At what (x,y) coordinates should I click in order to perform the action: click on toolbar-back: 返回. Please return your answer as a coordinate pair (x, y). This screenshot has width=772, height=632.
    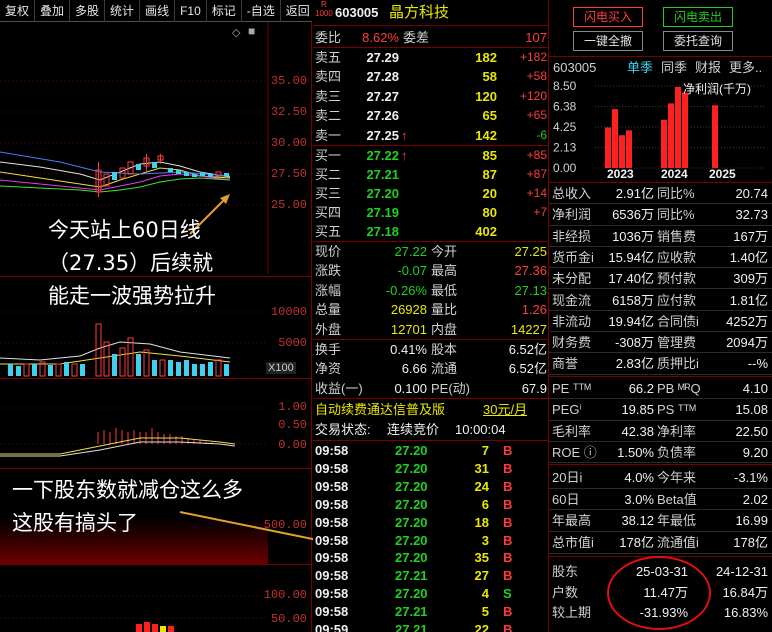
    Looking at the image, I should click on (298, 11).